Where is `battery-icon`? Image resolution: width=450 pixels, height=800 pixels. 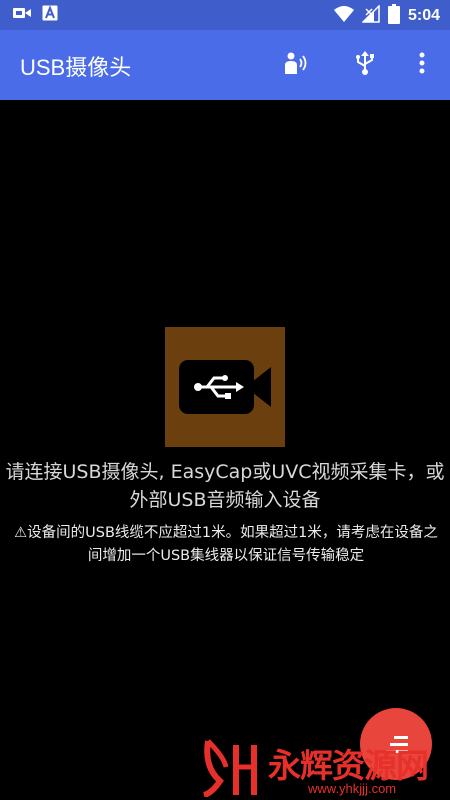 battery-icon is located at coordinates (393, 16).